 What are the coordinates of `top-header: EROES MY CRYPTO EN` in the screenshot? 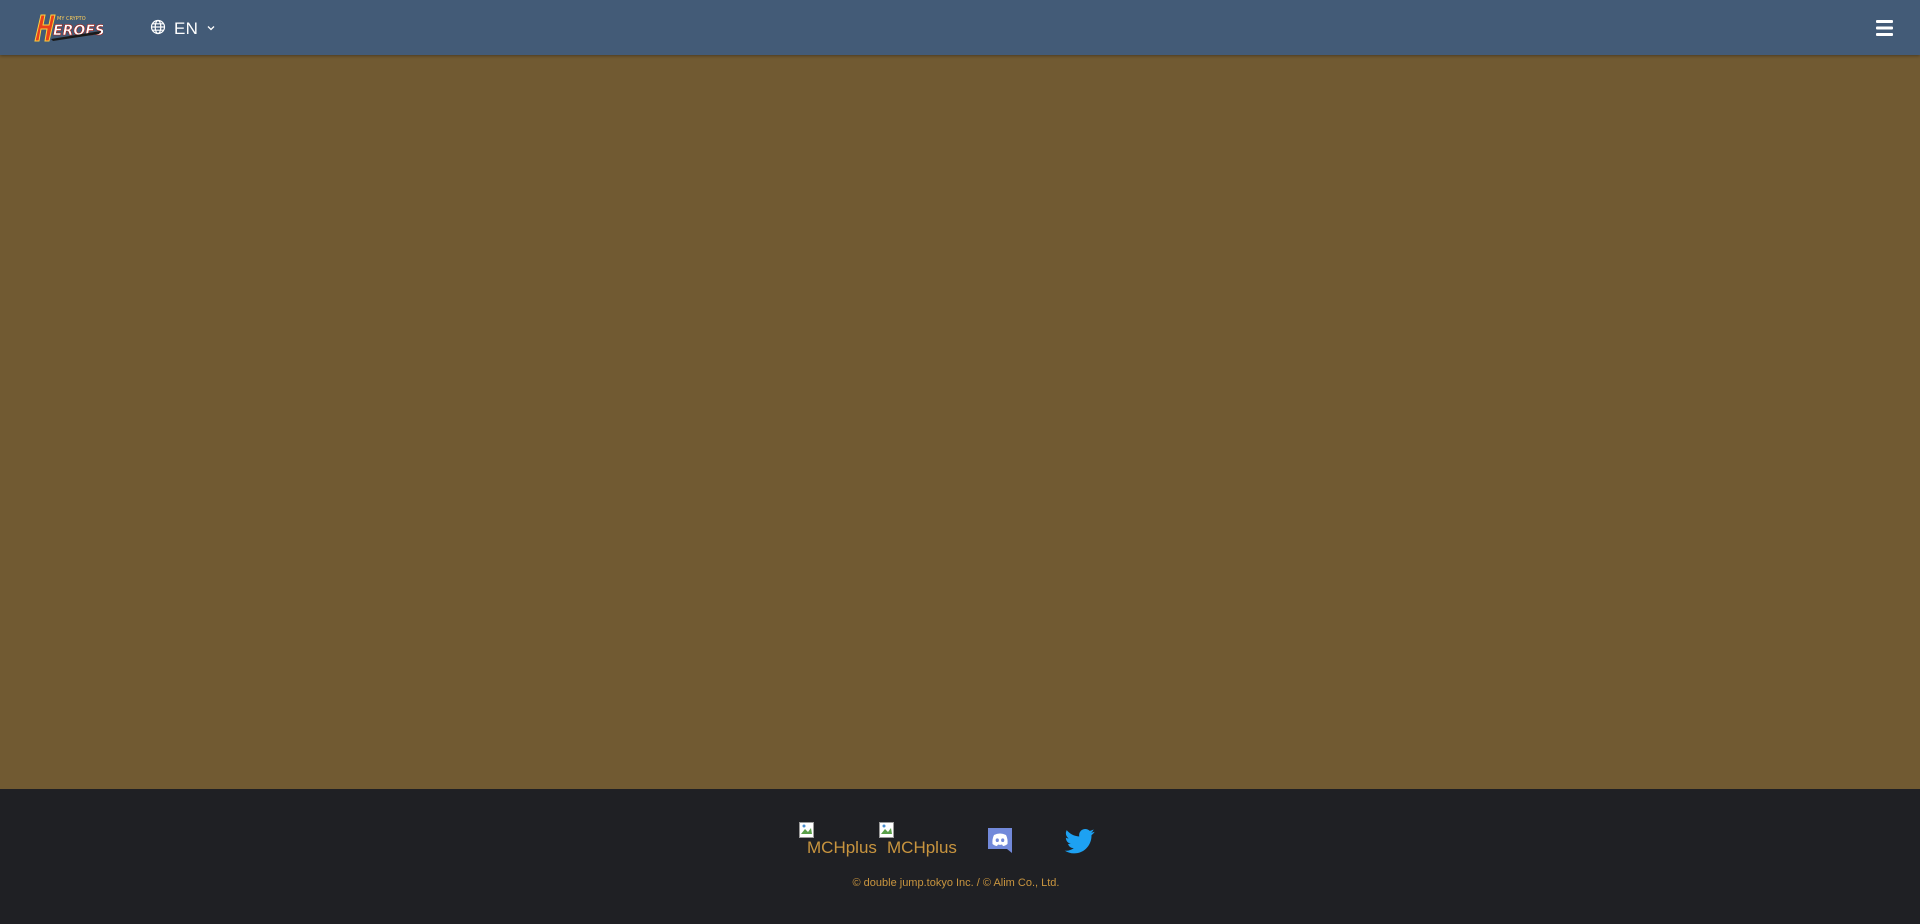 It's located at (960, 27).